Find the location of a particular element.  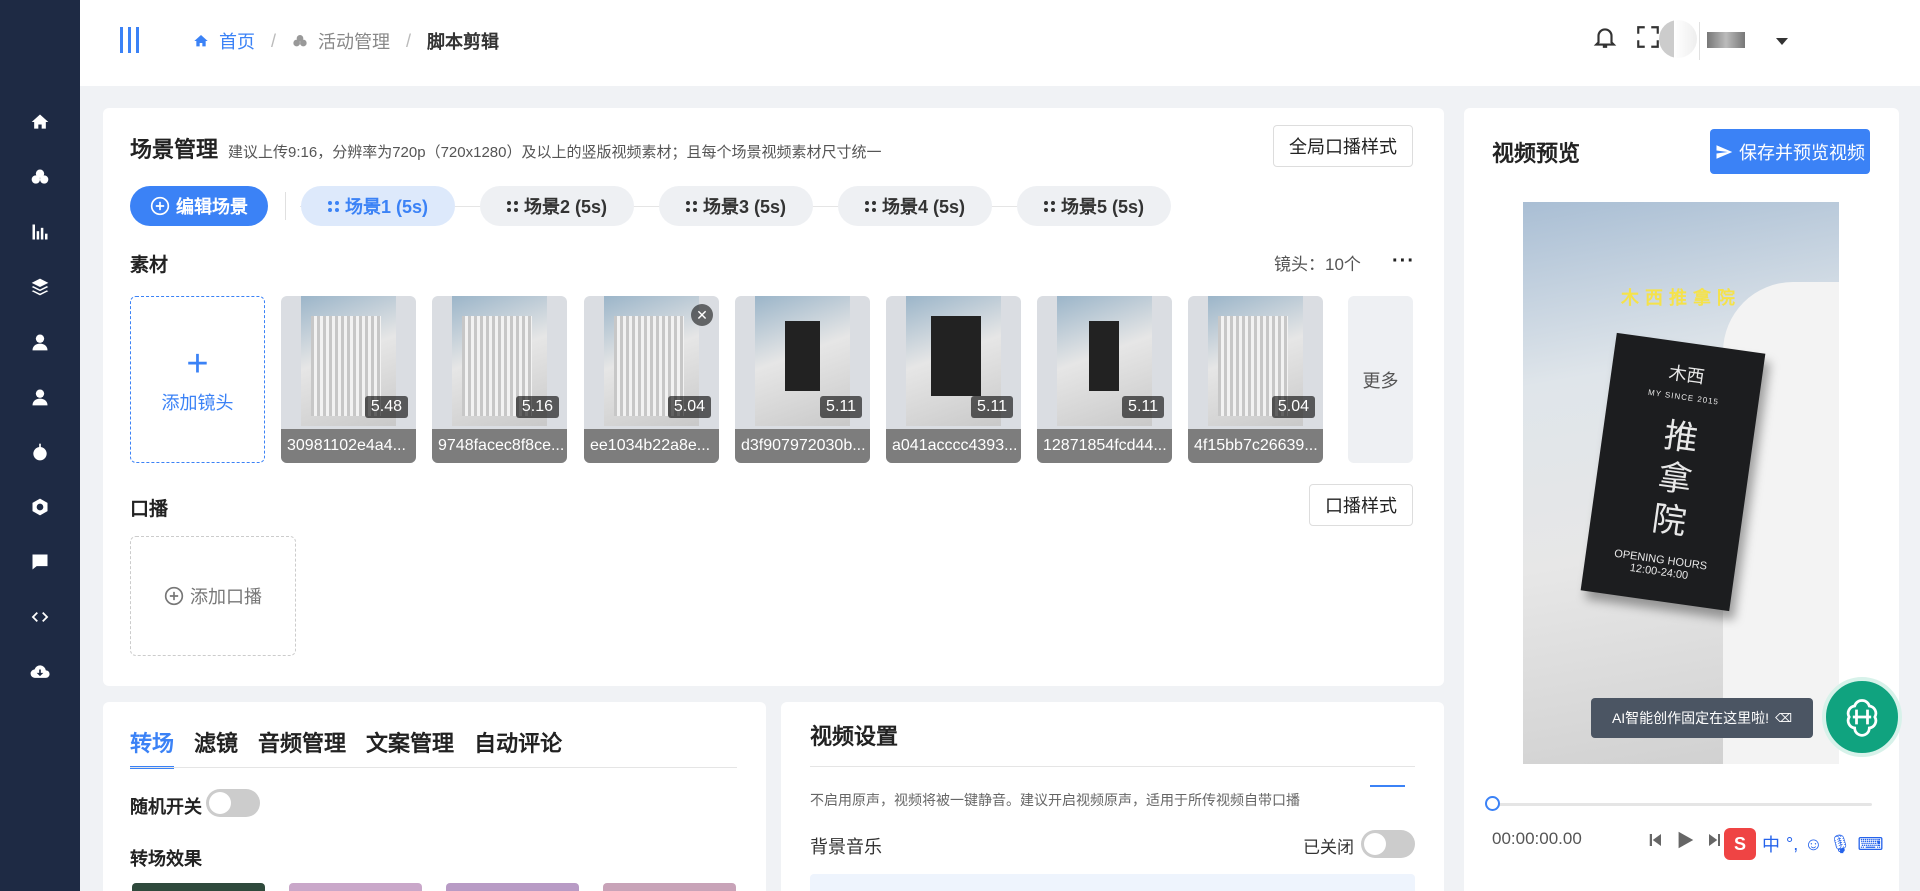

skip-back-icon is located at coordinates (1655, 840).